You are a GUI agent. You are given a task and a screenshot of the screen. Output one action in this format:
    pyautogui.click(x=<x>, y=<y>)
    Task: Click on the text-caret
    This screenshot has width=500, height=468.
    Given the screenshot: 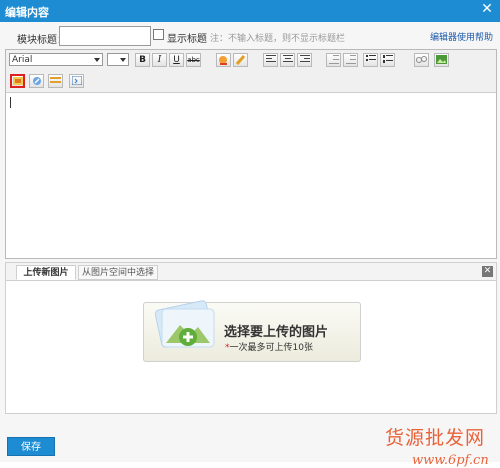 What is the action you would take?
    pyautogui.click(x=10, y=102)
    